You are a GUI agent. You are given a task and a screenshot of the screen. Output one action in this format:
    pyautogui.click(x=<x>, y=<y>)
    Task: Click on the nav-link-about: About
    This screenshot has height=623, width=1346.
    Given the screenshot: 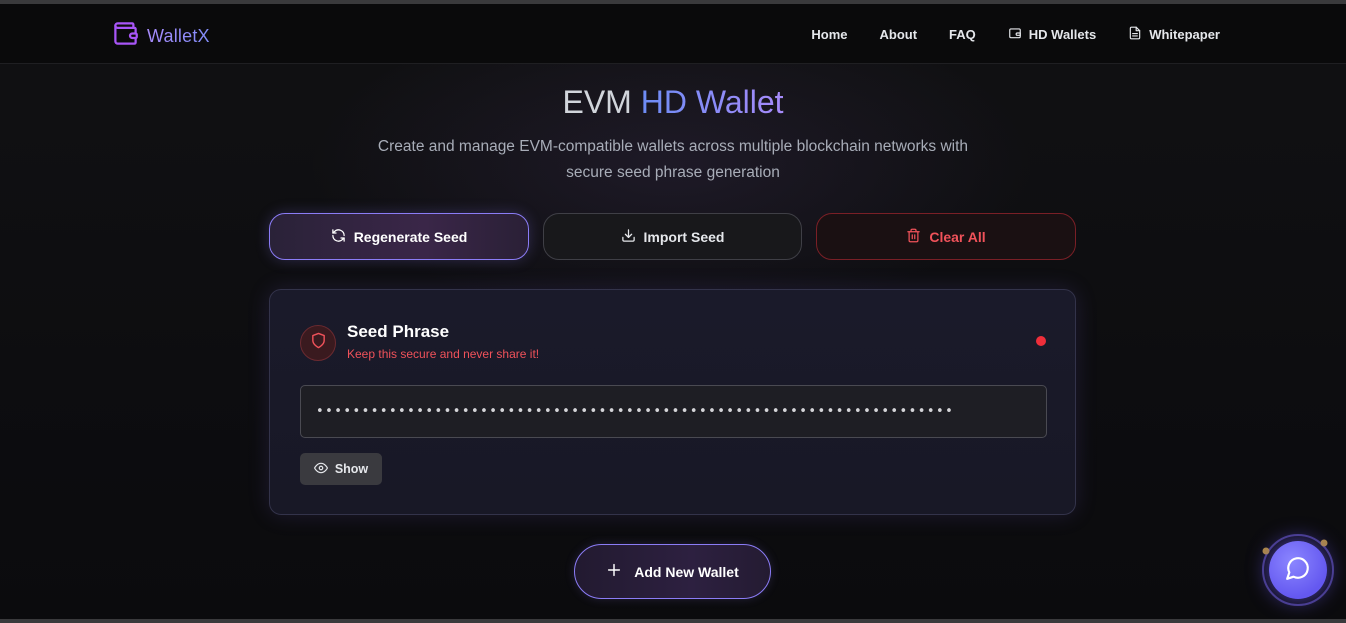 What is the action you would take?
    pyautogui.click(x=899, y=34)
    